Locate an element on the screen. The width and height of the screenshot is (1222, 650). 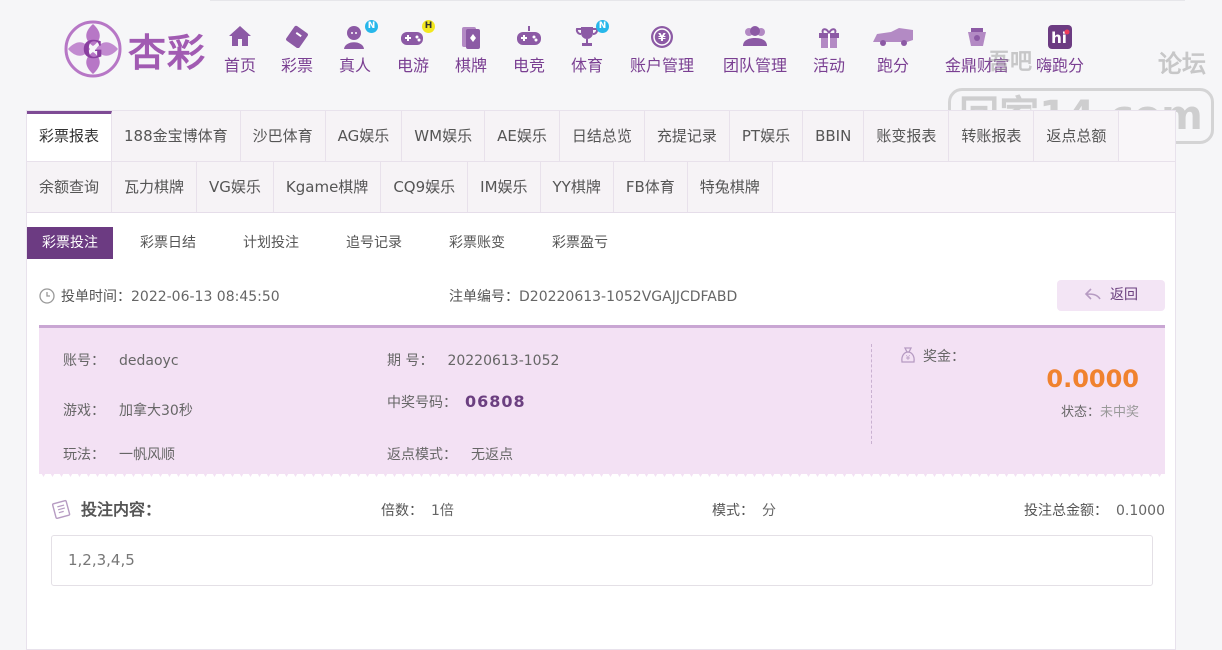
subnav-wali: 瓦力棋牌 is located at coordinates (155, 187).